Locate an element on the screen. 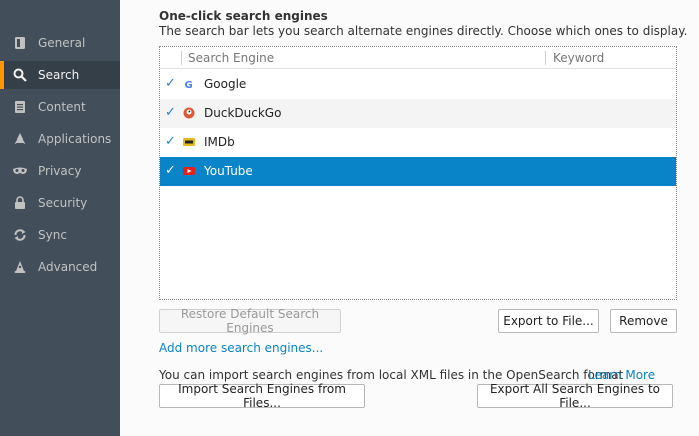 Image resolution: width=699 pixels, height=436 pixels. sidebar-item-label: Privacy is located at coordinates (60, 171).